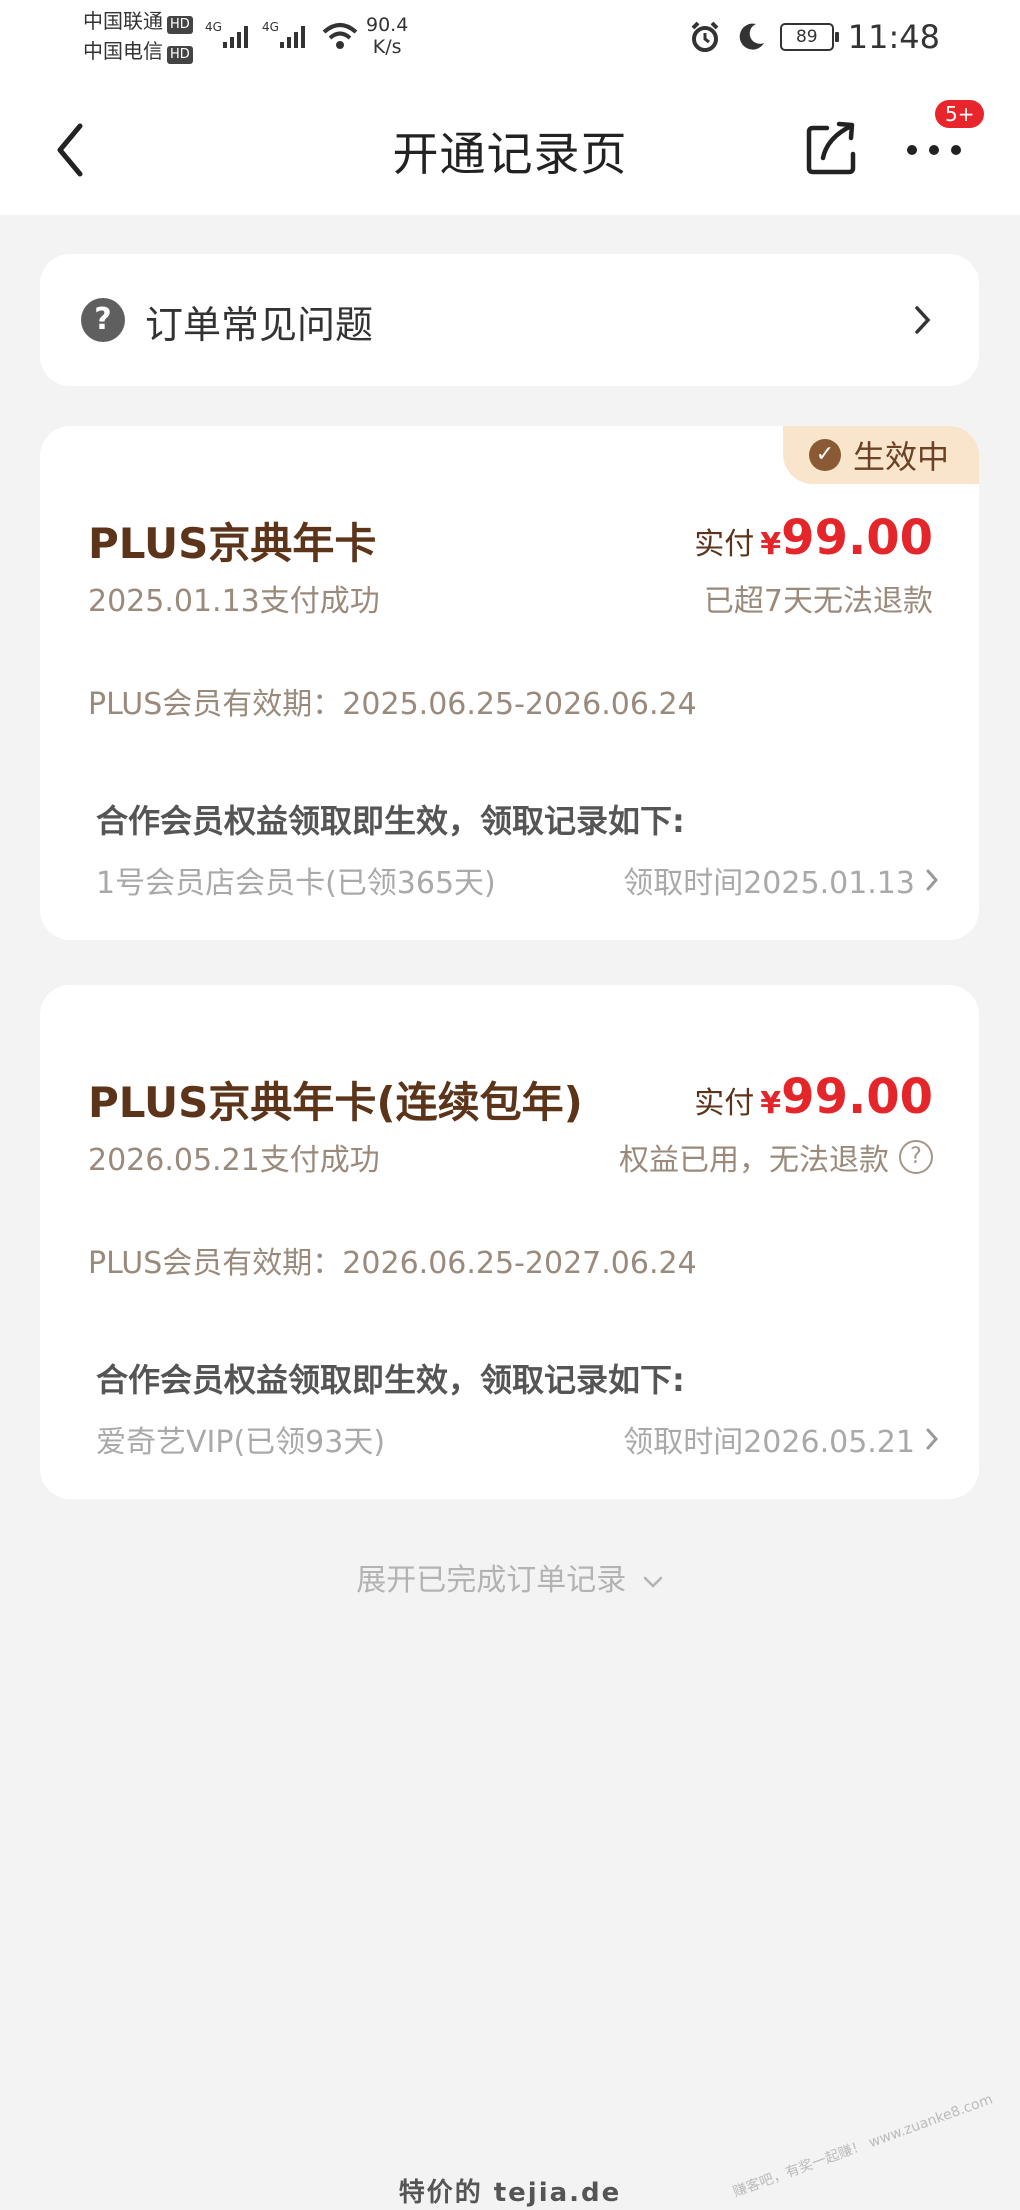  What do you see at coordinates (806, 37) in the screenshot?
I see `battery-level: 89` at bounding box center [806, 37].